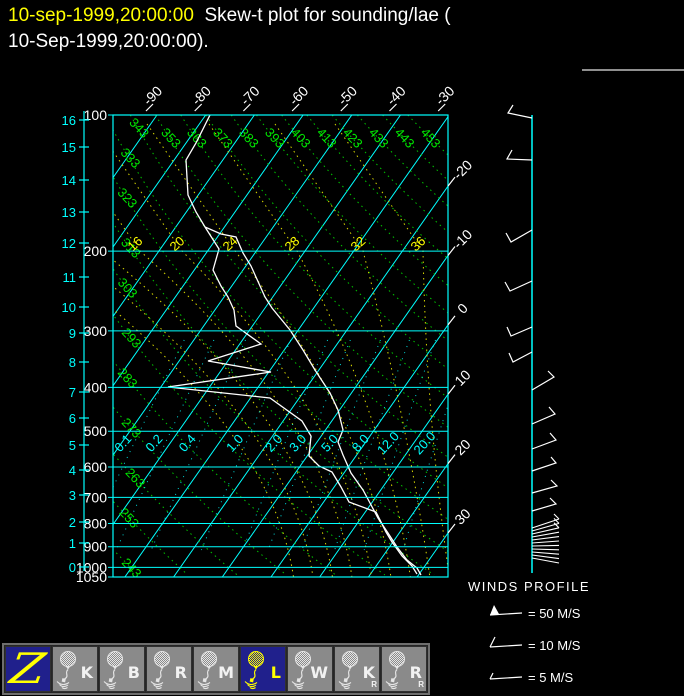 This screenshot has height=696, width=684. I want to click on tick-label: 1050, so click(91, 577).